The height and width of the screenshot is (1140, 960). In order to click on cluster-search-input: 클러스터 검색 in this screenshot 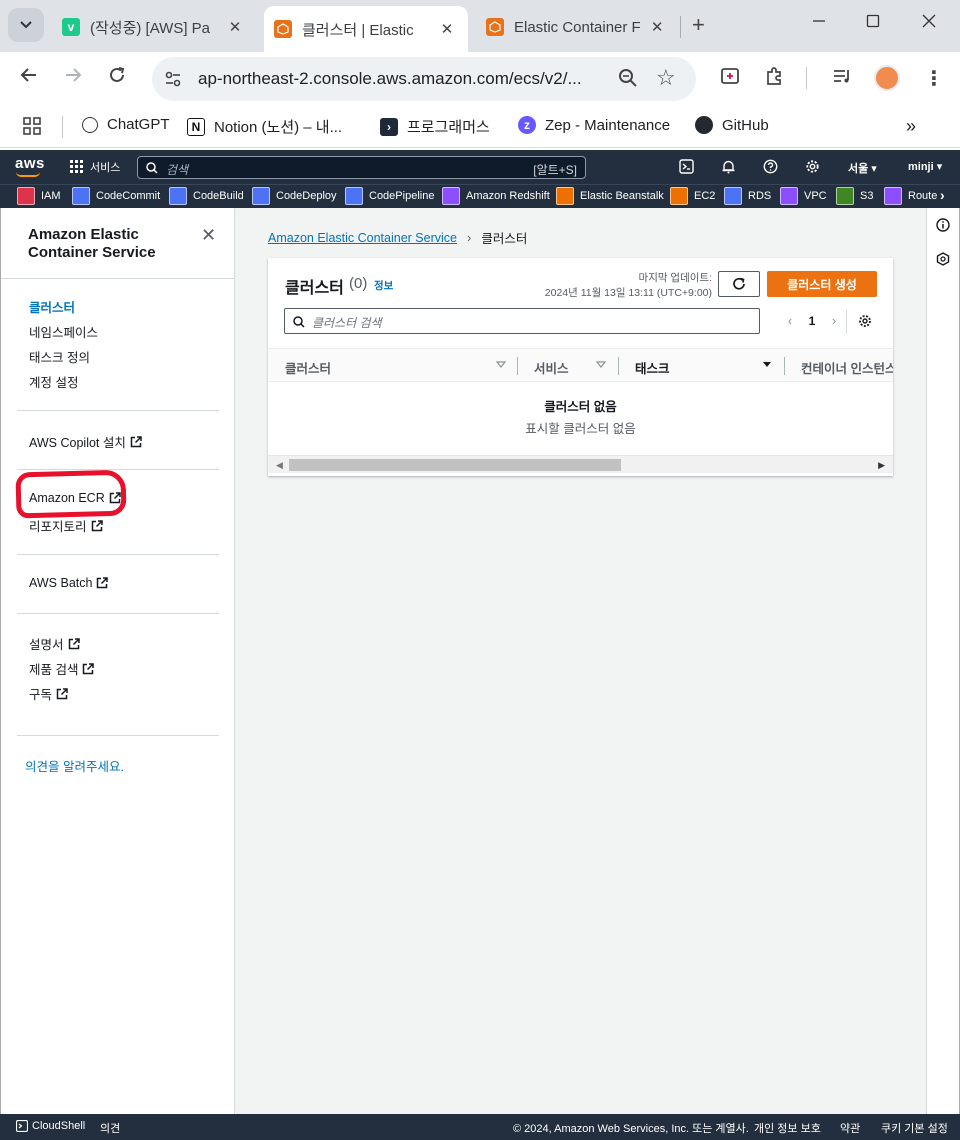, I will do `click(522, 321)`.